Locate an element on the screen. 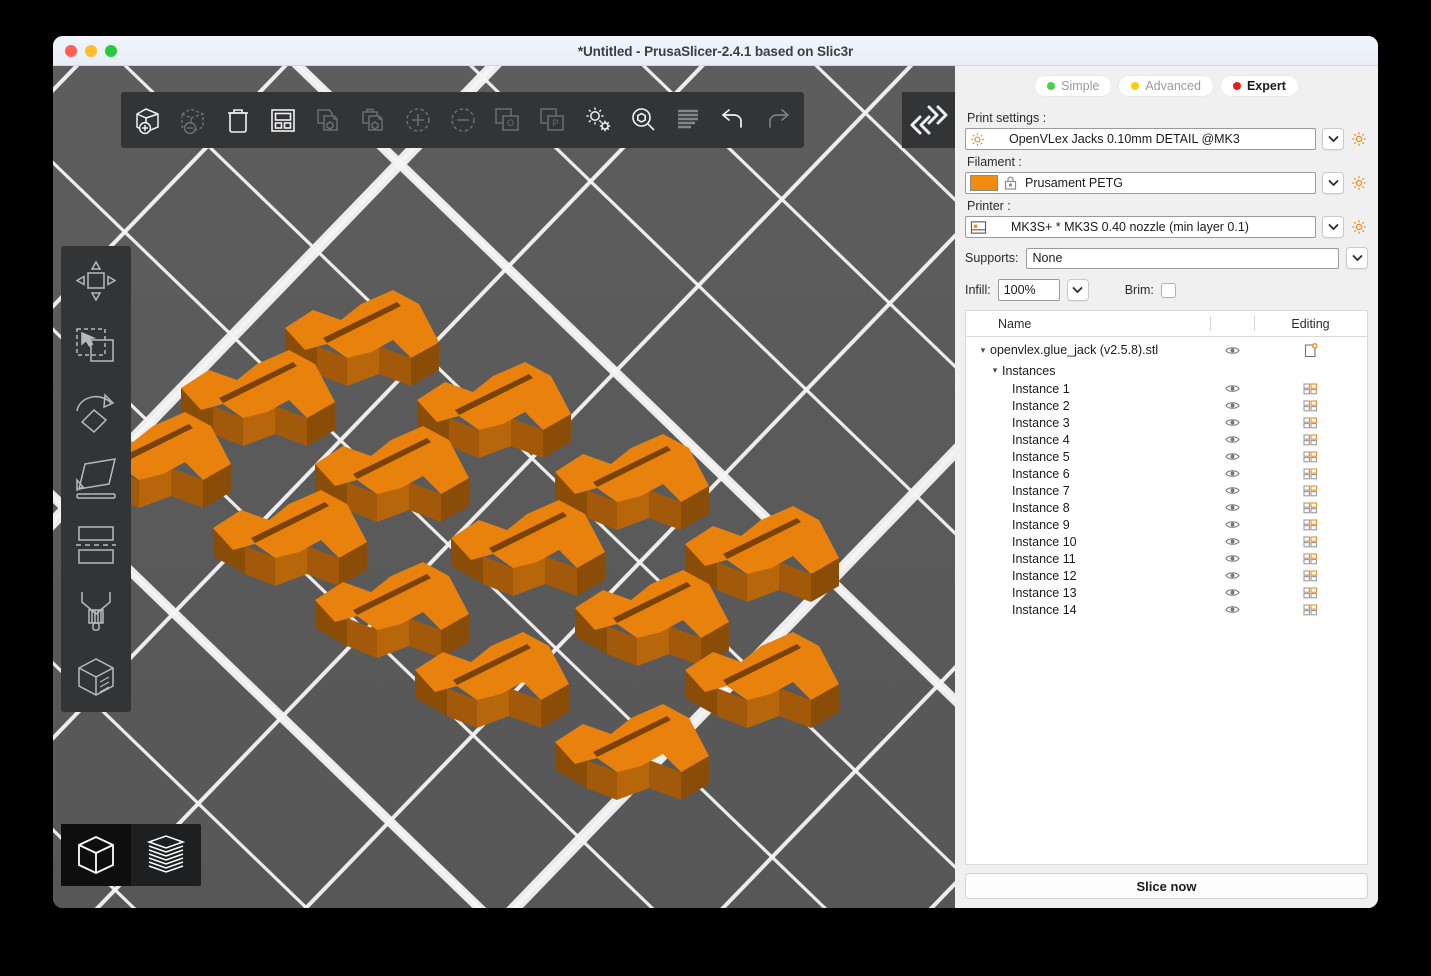  root-printable-page-icon is located at coordinates (1310, 350).